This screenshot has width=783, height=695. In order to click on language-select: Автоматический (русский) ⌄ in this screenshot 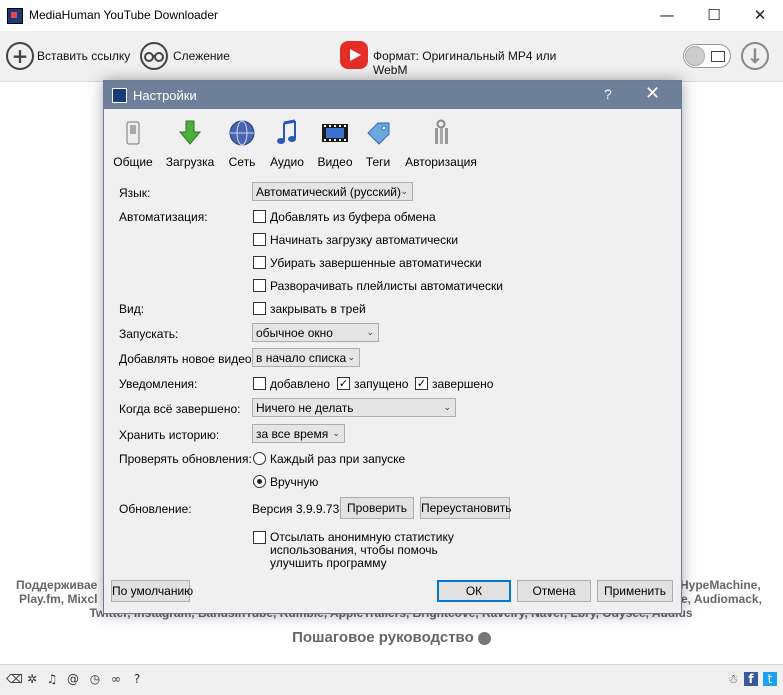, I will do `click(332, 191)`.